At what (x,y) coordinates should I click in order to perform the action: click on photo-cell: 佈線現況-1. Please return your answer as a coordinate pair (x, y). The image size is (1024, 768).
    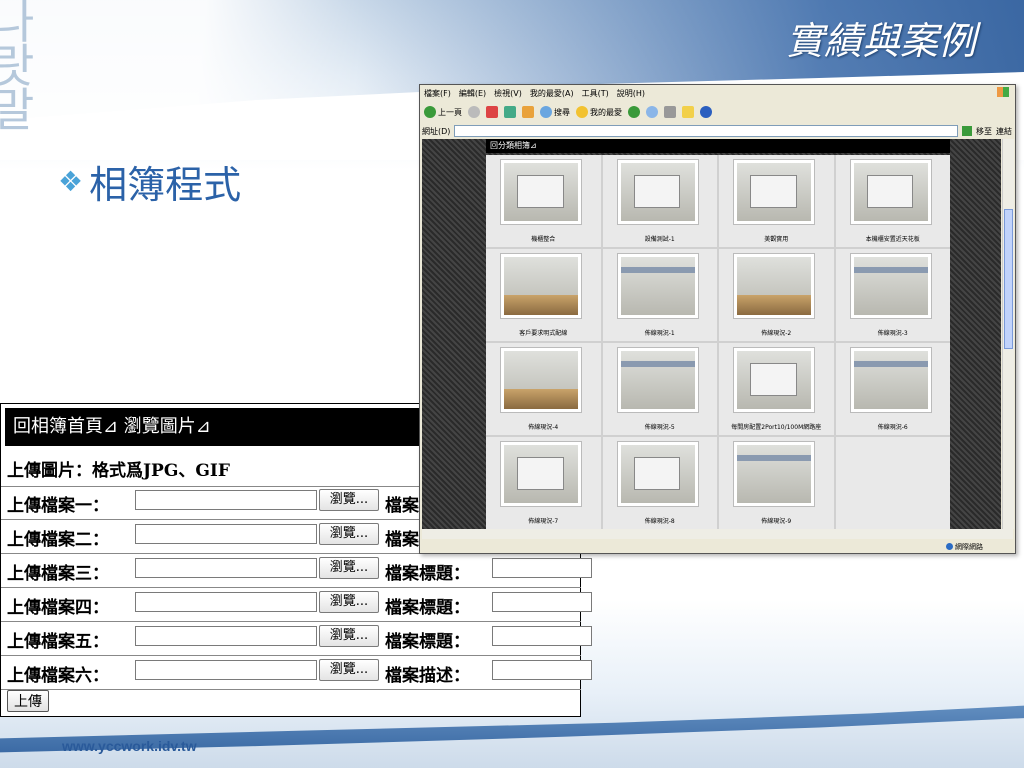
    Looking at the image, I should click on (659, 295).